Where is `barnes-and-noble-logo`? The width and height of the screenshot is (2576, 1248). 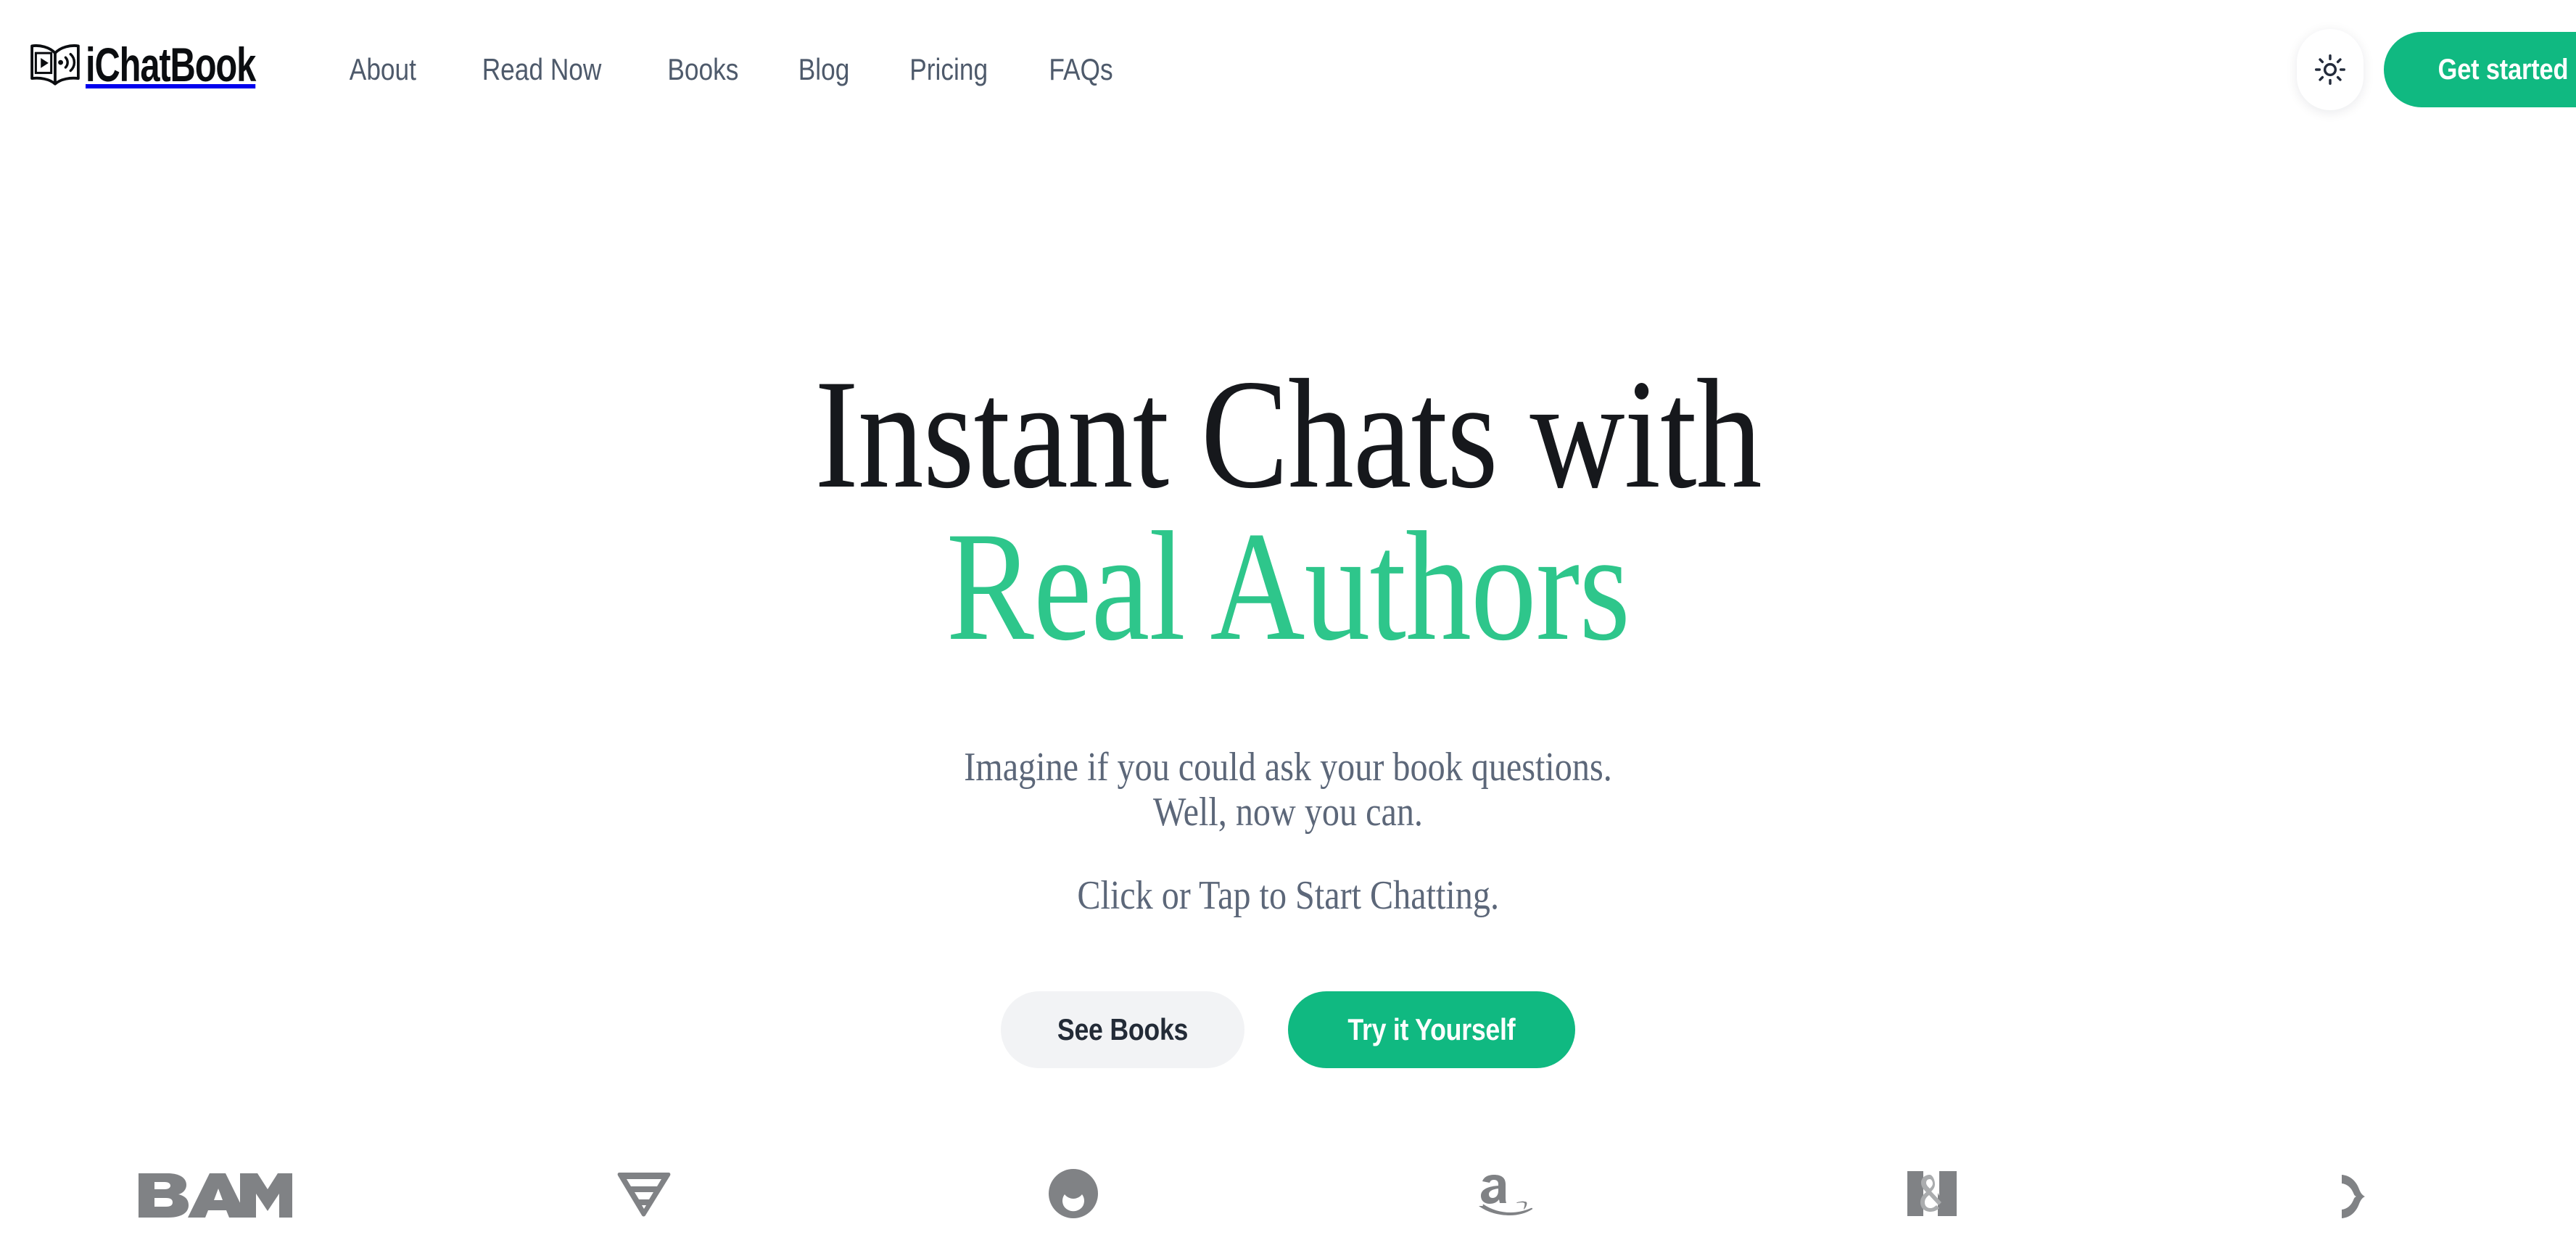
barnes-and-noble-logo is located at coordinates (1932, 1194).